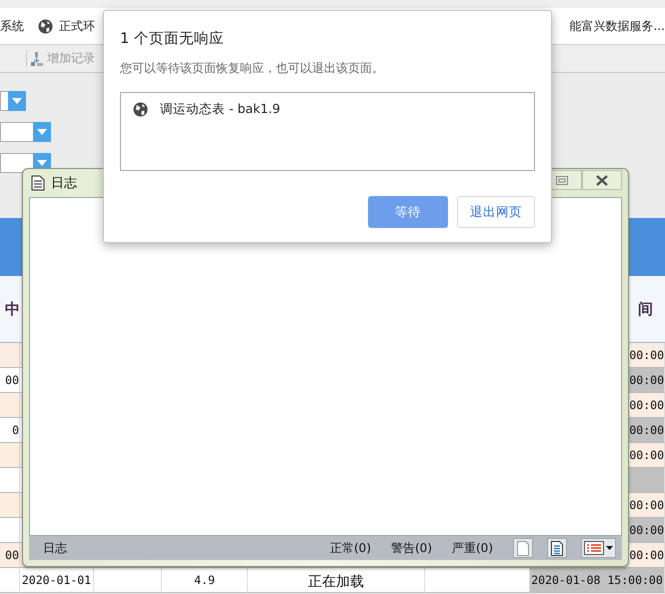  What do you see at coordinates (523, 548) in the screenshot?
I see `blank-page-button` at bounding box center [523, 548].